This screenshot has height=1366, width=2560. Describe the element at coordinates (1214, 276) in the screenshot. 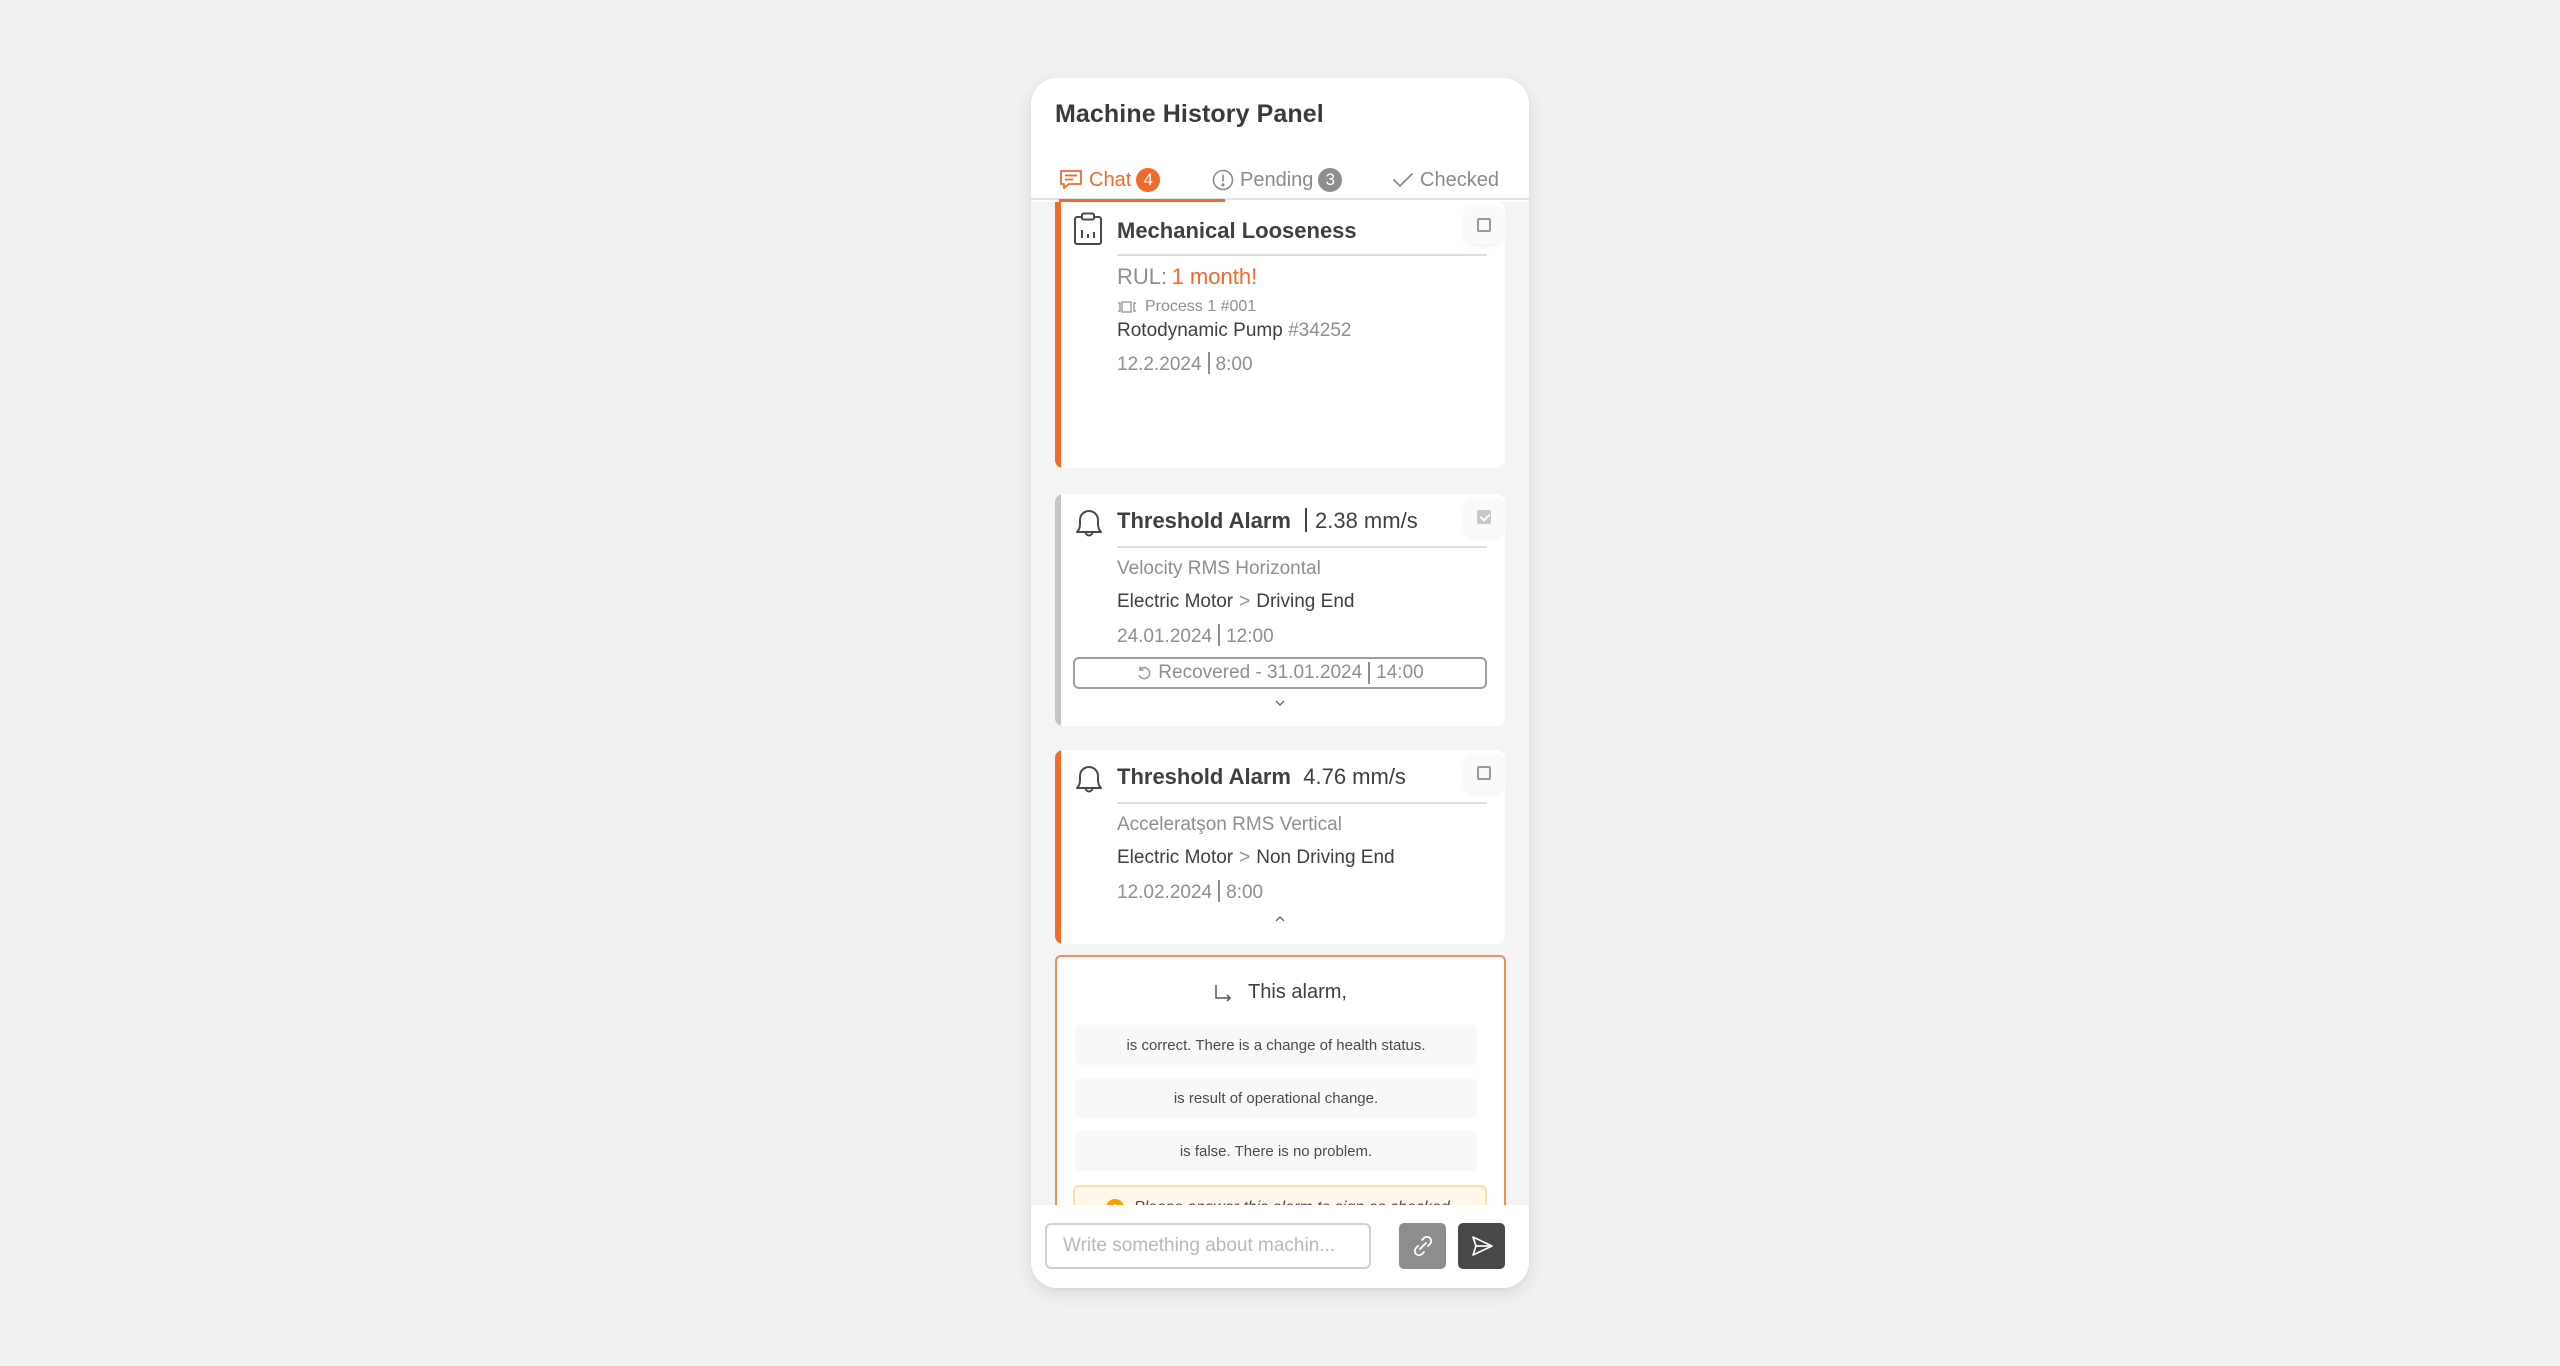

I see `rul-value: 1 month!` at that location.